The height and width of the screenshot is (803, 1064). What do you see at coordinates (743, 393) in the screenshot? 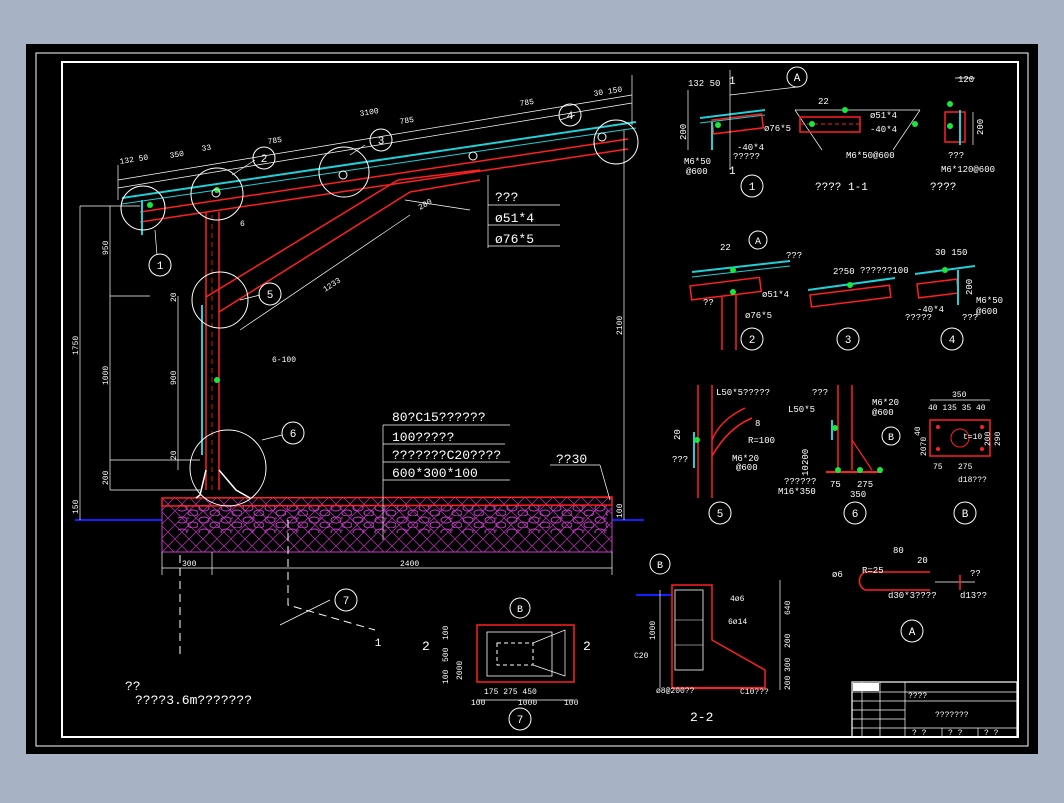
I see `svg-text: L50*5?????` at bounding box center [743, 393].